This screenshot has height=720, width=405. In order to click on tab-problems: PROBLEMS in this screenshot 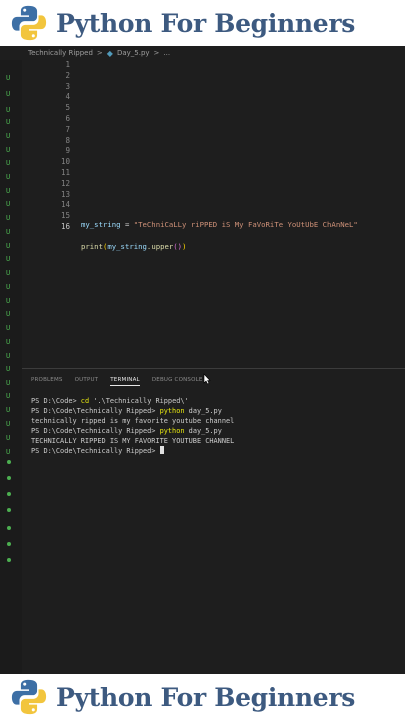, I will do `click(47, 381)`.